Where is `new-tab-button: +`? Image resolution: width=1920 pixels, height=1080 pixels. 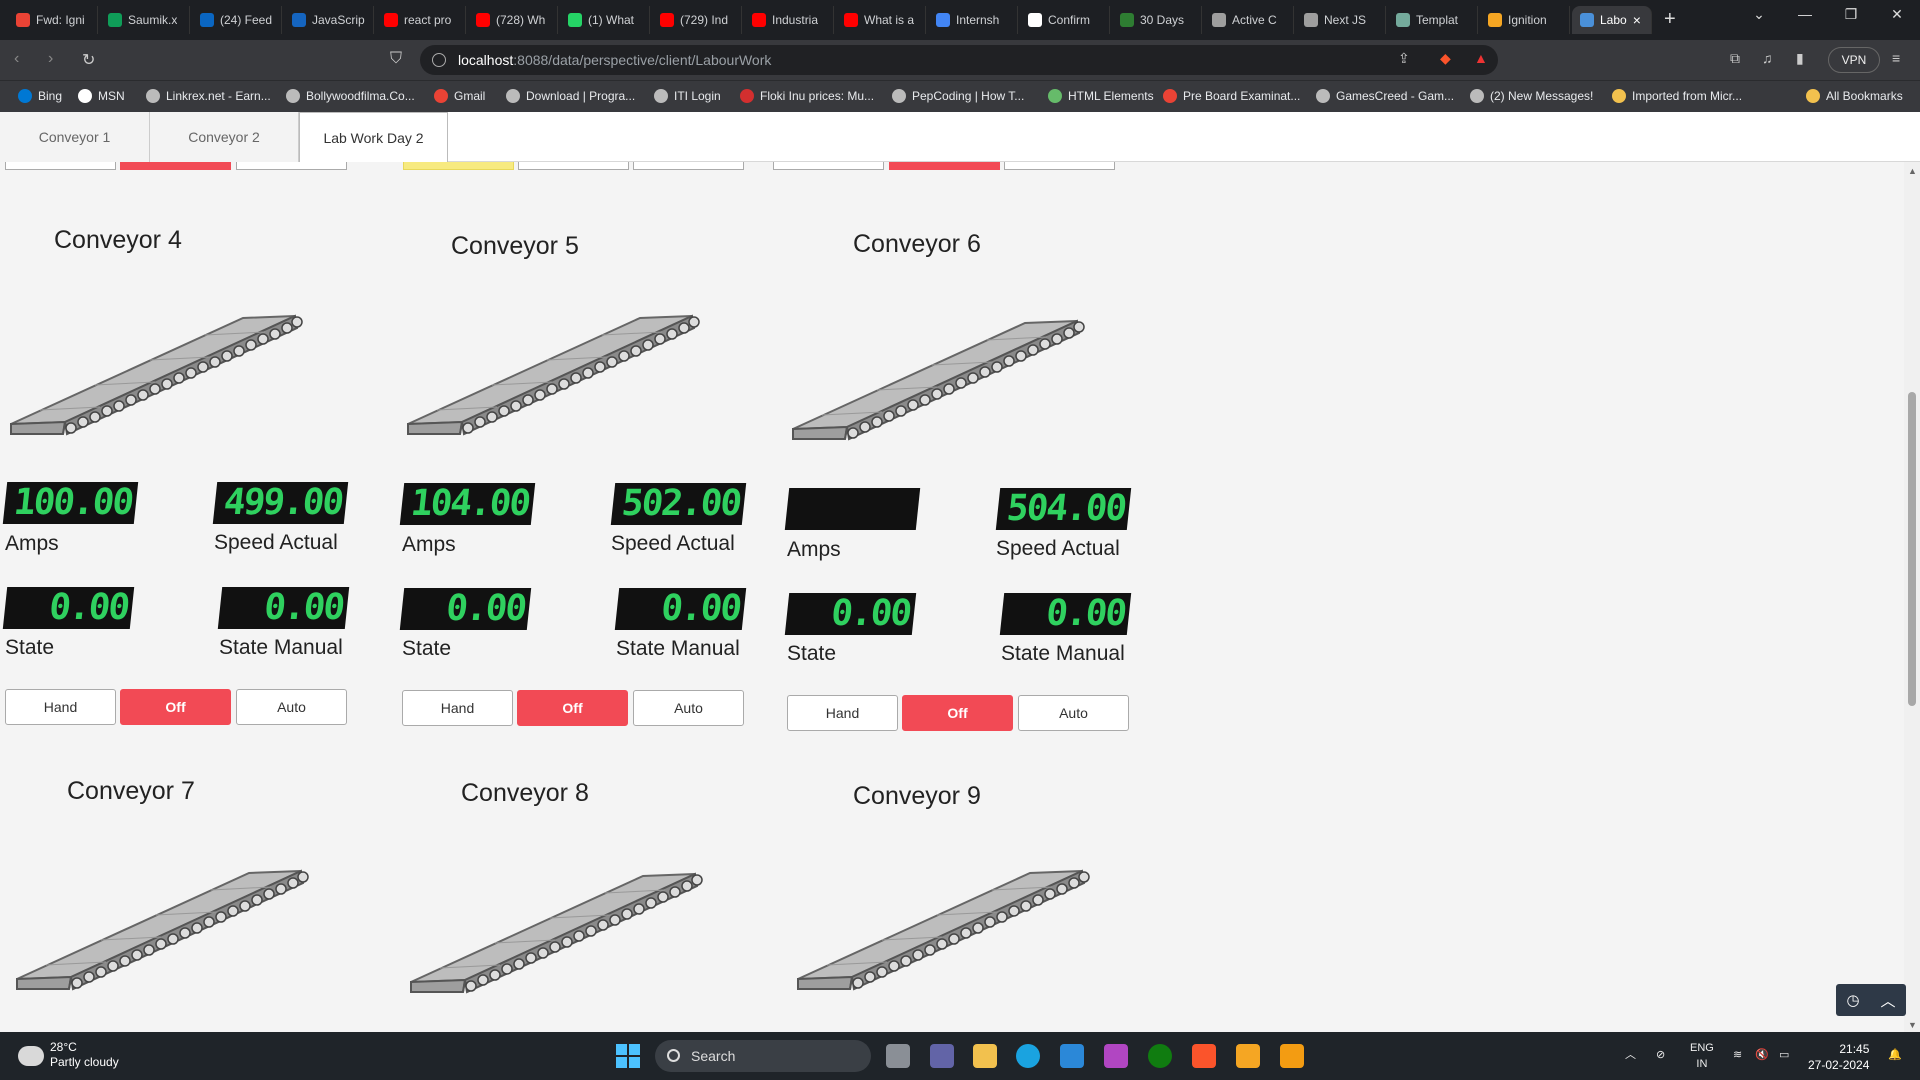 new-tab-button: + is located at coordinates (1670, 19).